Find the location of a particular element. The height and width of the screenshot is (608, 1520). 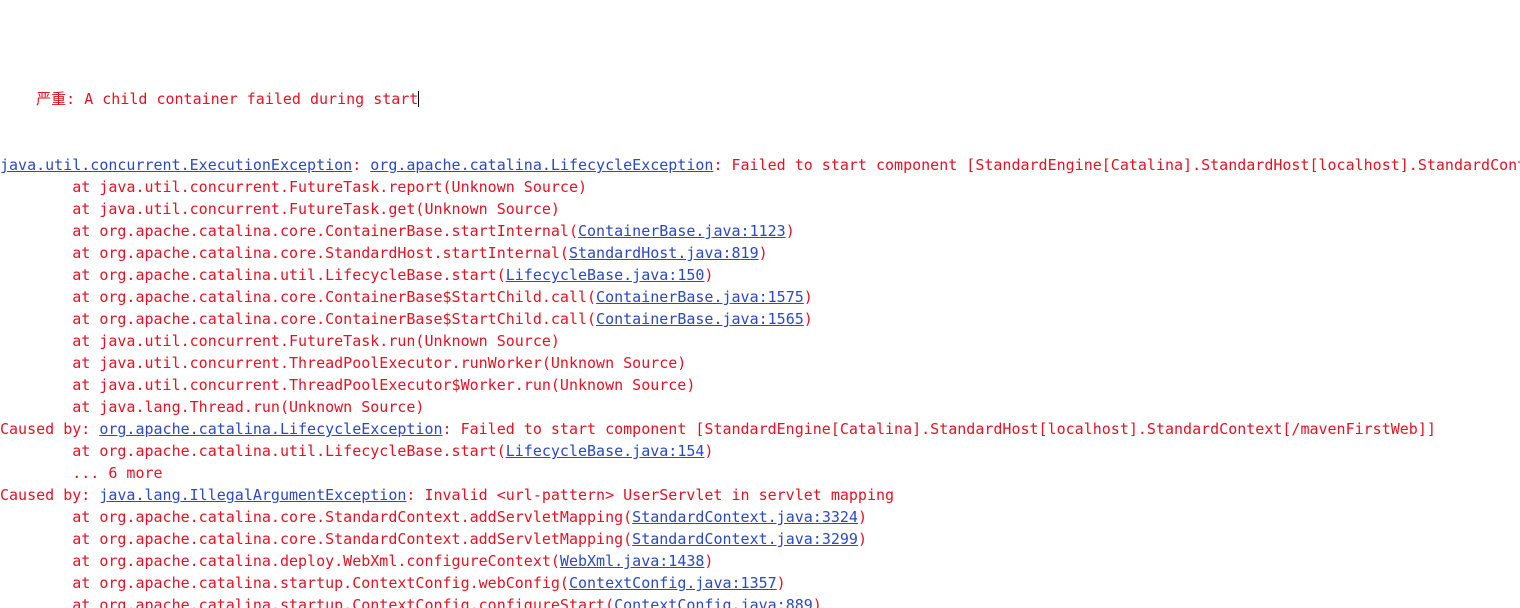

line-text: : is located at coordinates (361, 165).